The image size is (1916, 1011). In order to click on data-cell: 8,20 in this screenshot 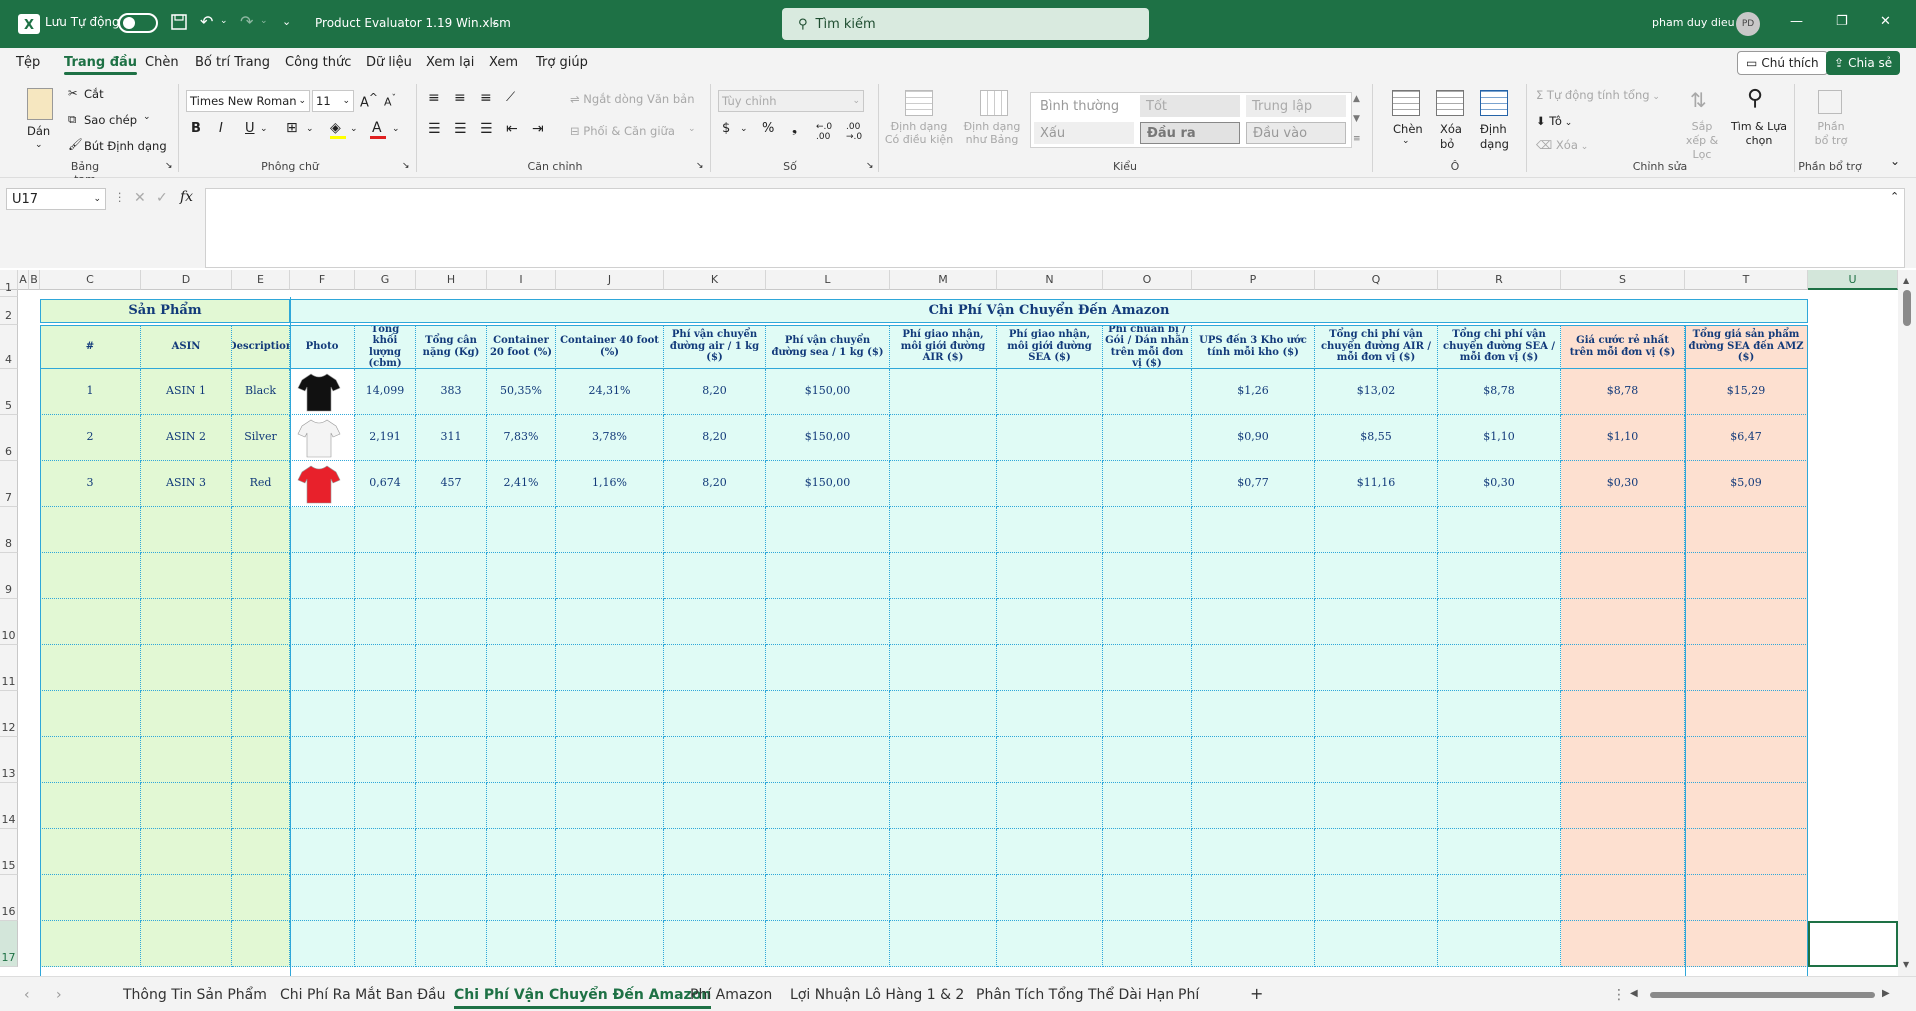, I will do `click(715, 484)`.